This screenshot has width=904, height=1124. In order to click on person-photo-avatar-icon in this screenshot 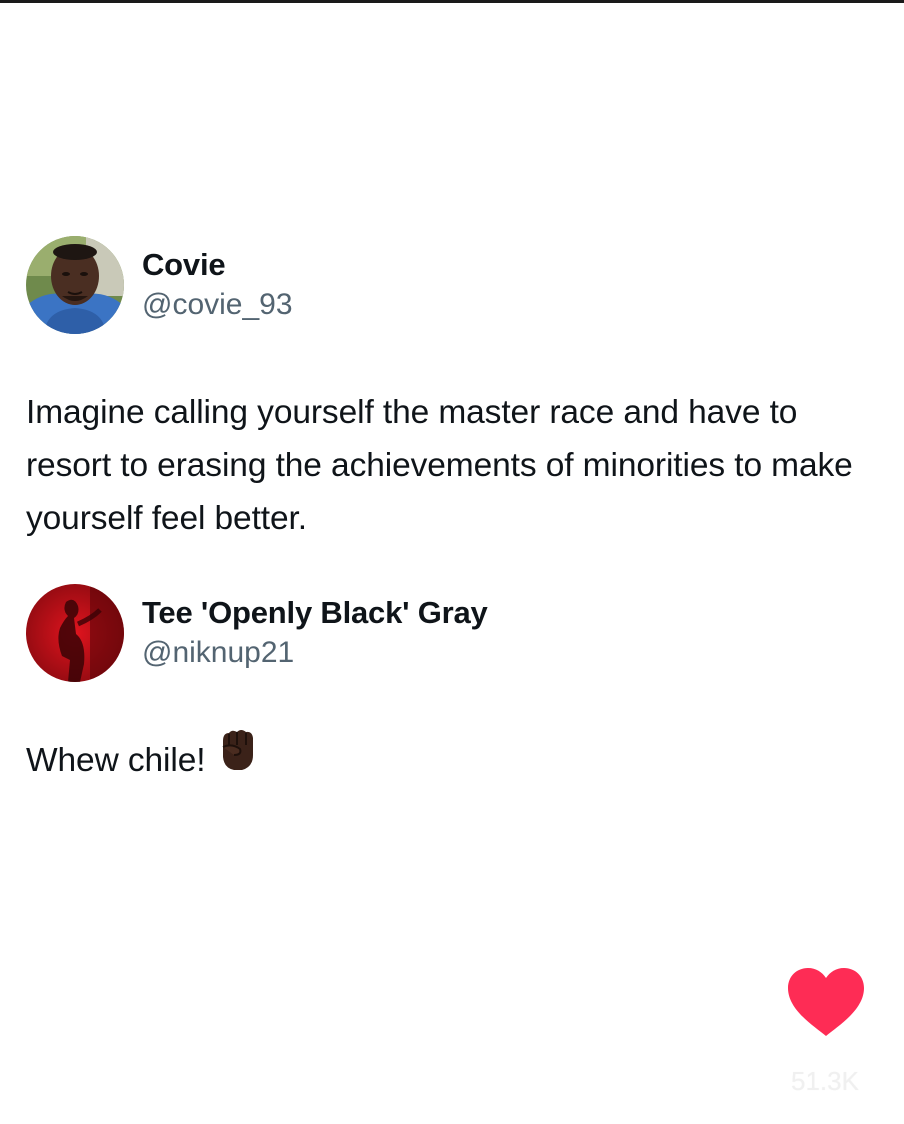, I will do `click(75, 285)`.